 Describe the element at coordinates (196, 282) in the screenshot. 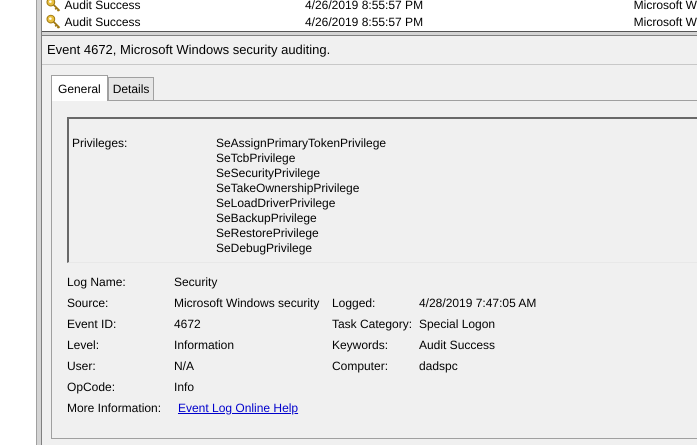

I see `field-value: Security` at that location.